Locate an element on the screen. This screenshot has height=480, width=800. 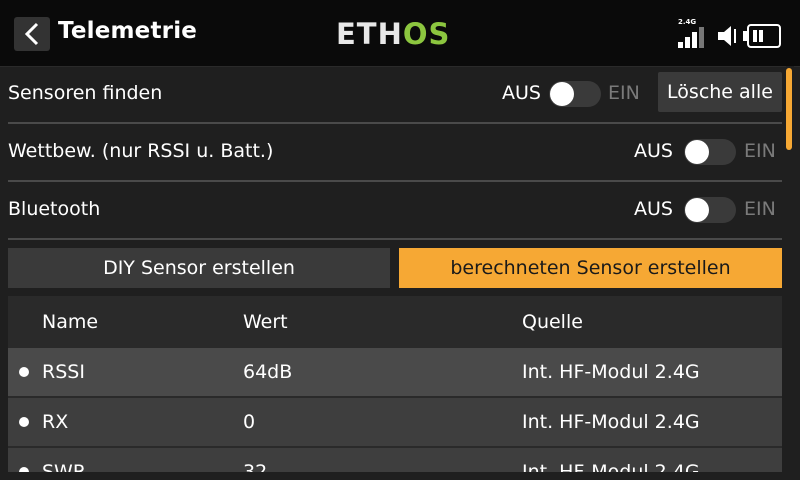
setting-label: Bluetooth is located at coordinates (54, 209).